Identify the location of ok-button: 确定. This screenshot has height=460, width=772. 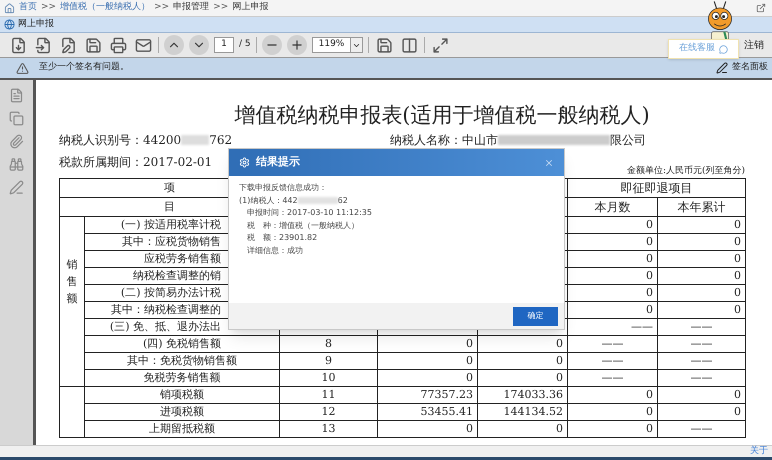
(535, 316).